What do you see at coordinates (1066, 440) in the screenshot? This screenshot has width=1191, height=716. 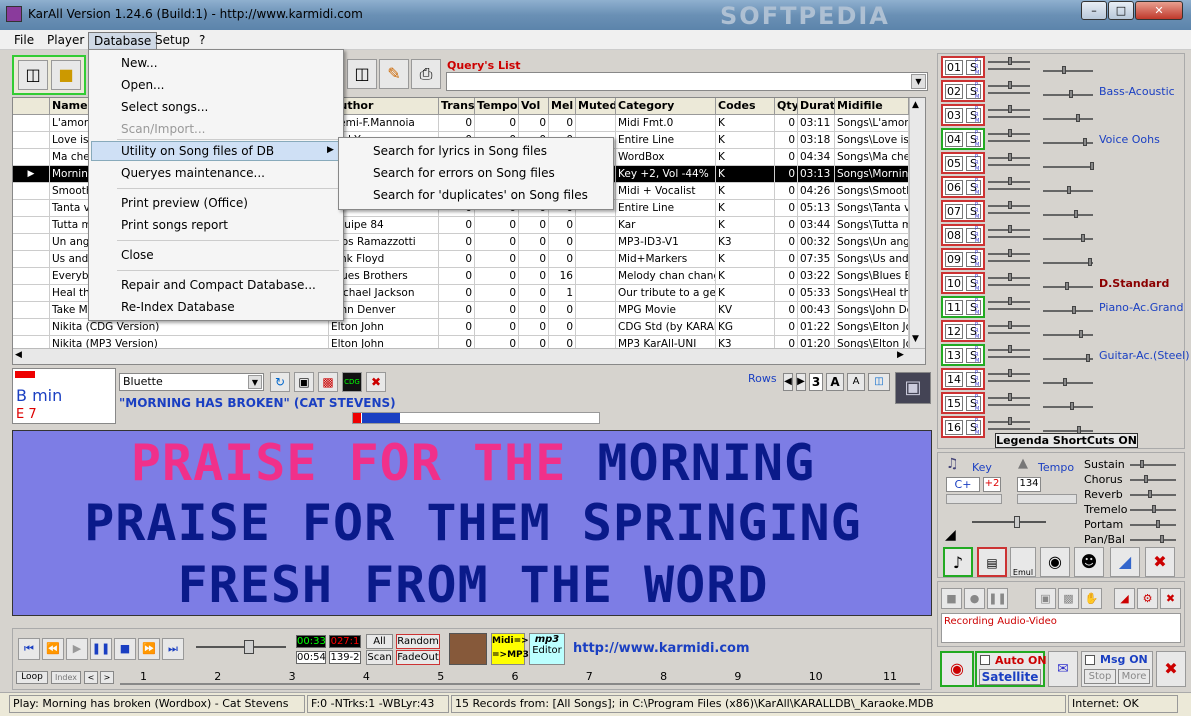 I see `legend-shortcuts-button: Legenda ShortCuts ON` at bounding box center [1066, 440].